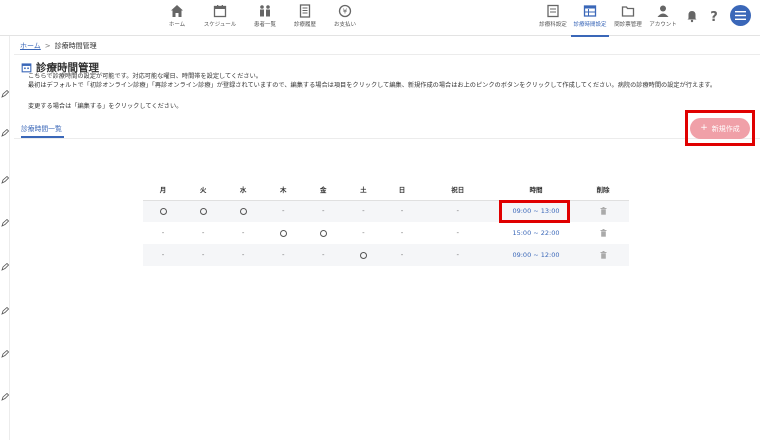  I want to click on new-create-button-label: 新規作成, so click(725, 128).